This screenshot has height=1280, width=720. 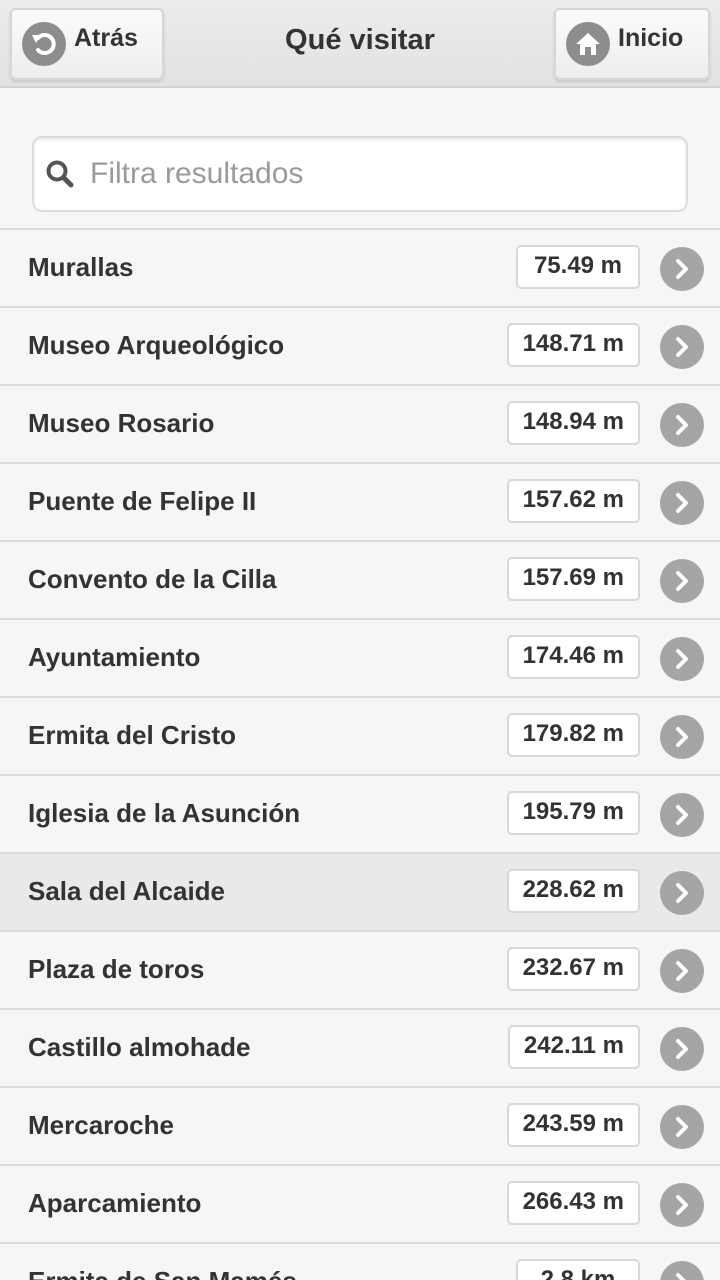 I want to click on place-name: Puente de Felipe II, so click(x=142, y=501).